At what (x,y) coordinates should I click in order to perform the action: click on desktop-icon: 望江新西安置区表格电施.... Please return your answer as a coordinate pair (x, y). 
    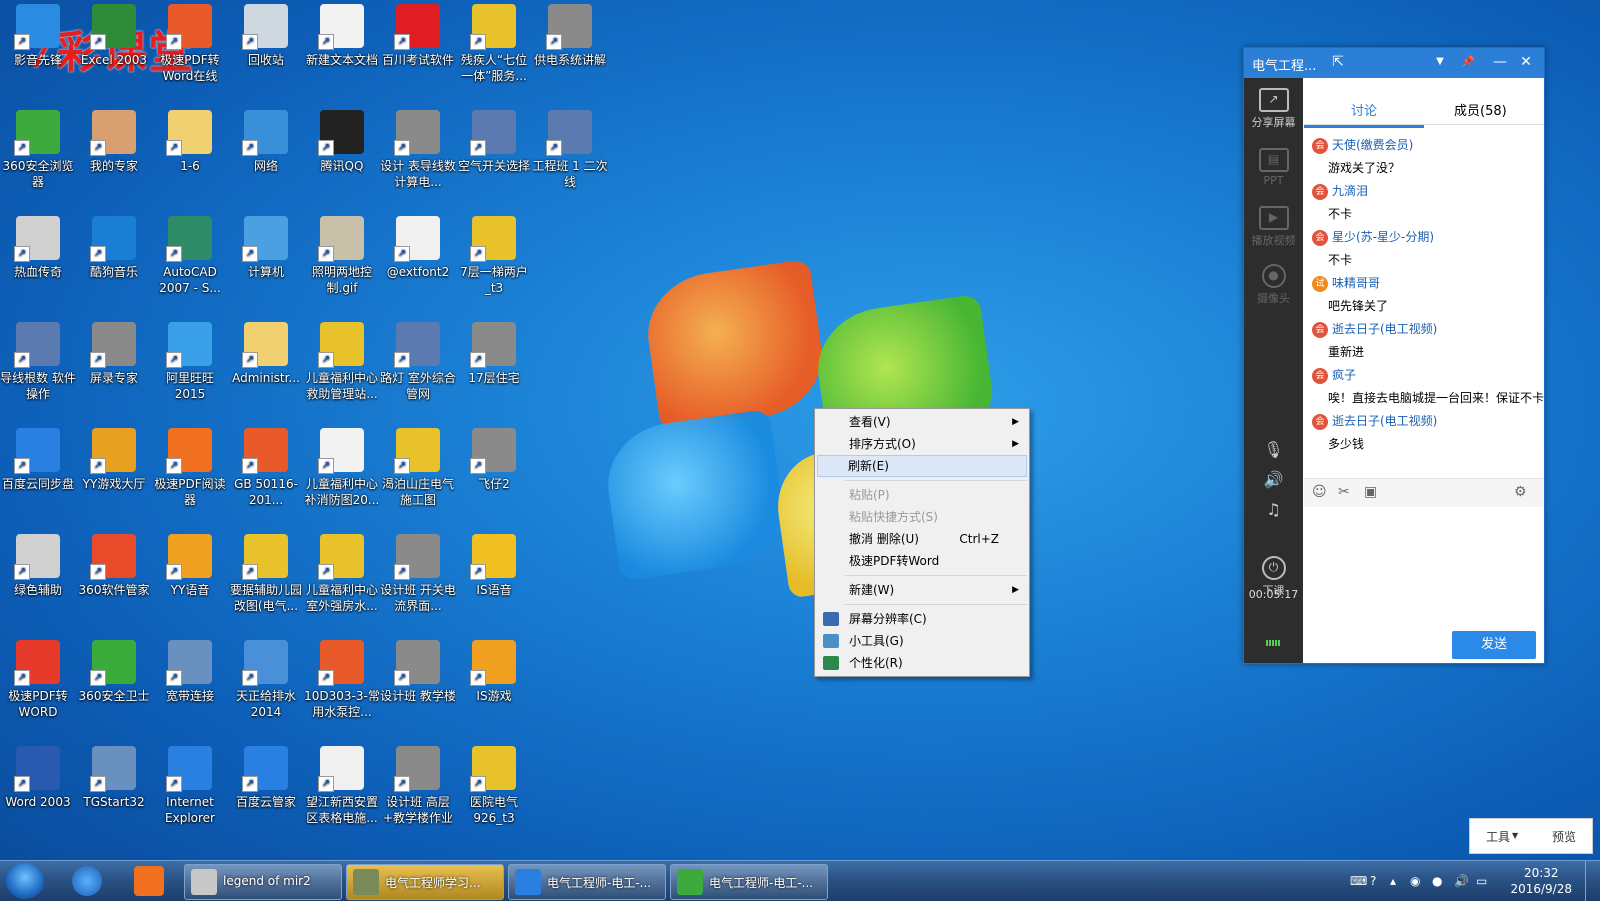
    Looking at the image, I should click on (342, 786).